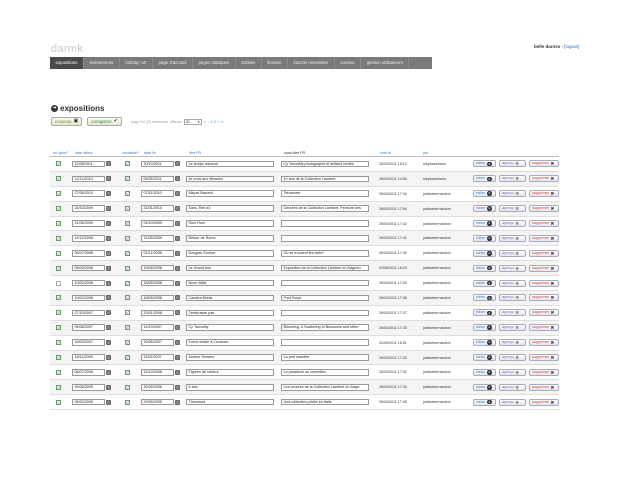 The image size is (628, 500). Describe the element at coordinates (88, 387) in the screenshot. I see `start-date-input: 25/06/2005` at that location.